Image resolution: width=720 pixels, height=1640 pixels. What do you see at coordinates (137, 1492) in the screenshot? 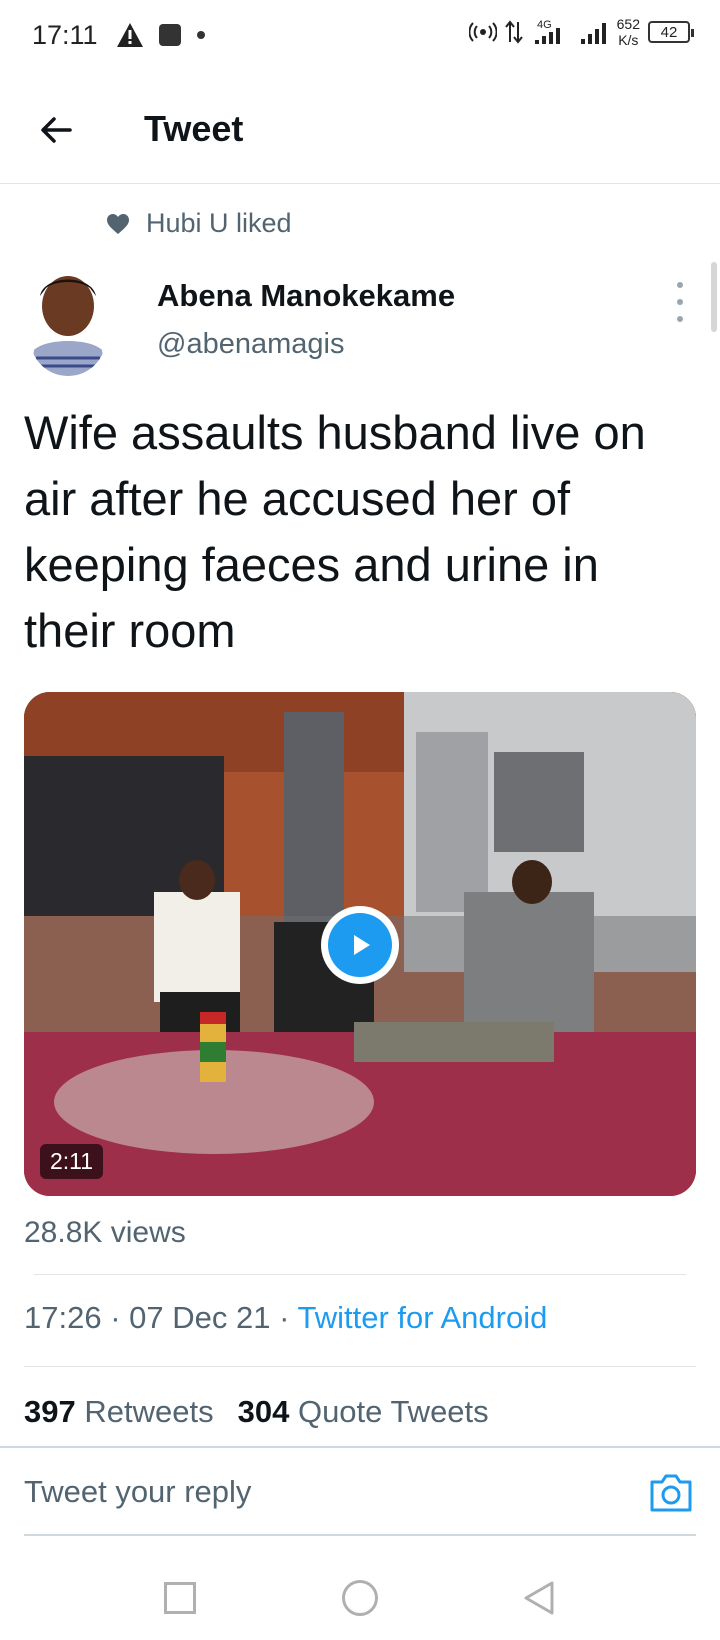
I see `reply-input: Tweet your reply` at bounding box center [137, 1492].